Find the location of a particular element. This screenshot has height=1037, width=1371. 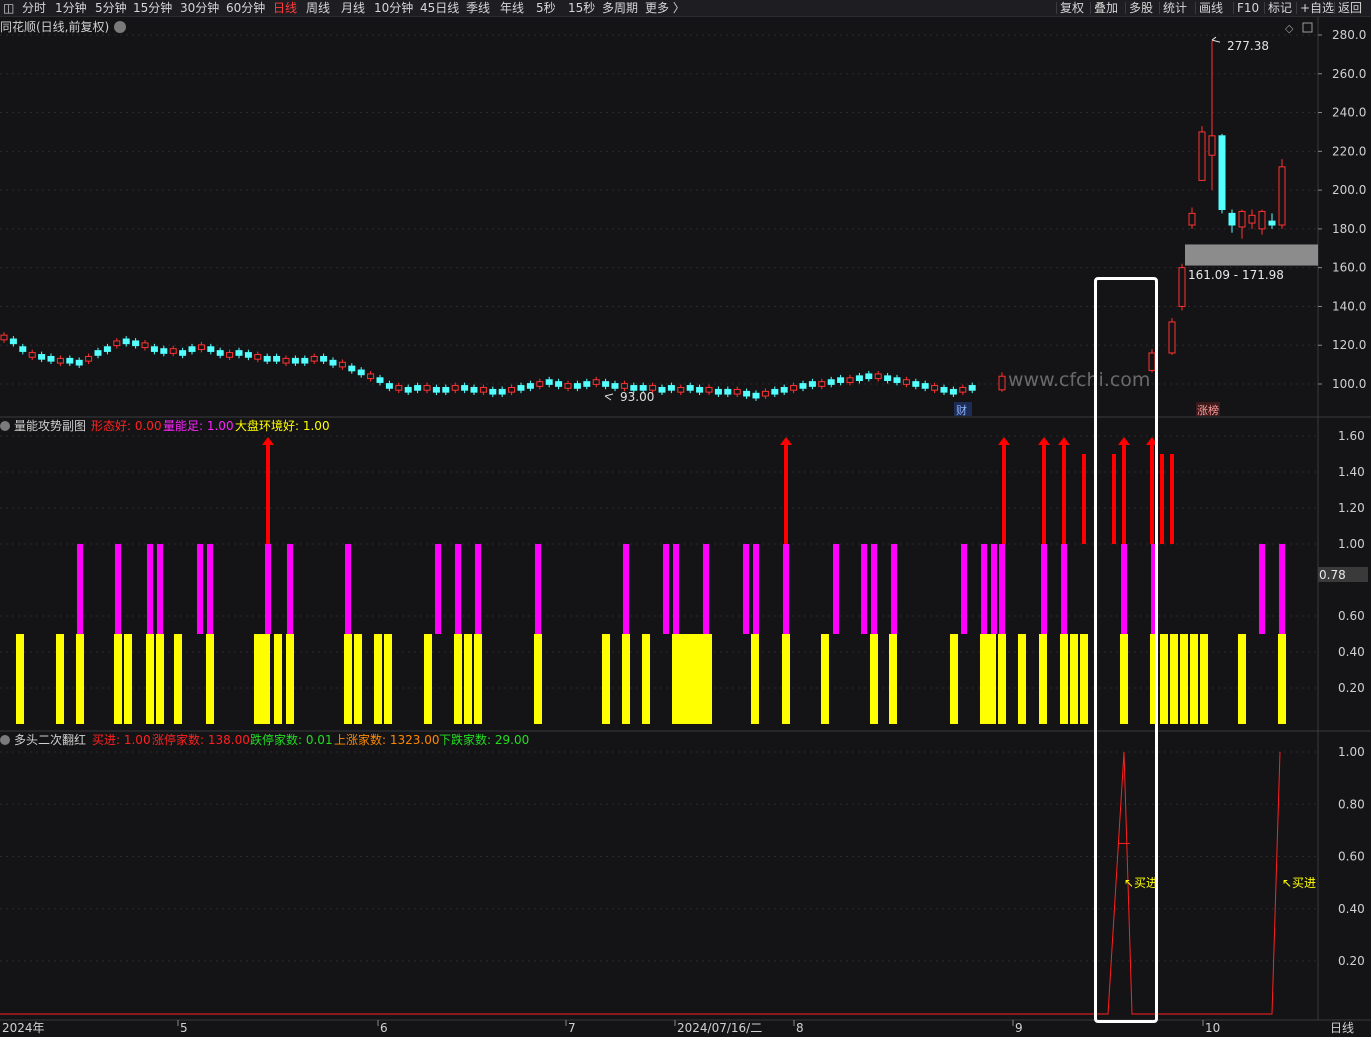

period-tab-2: 5分钟 is located at coordinates (111, 8).